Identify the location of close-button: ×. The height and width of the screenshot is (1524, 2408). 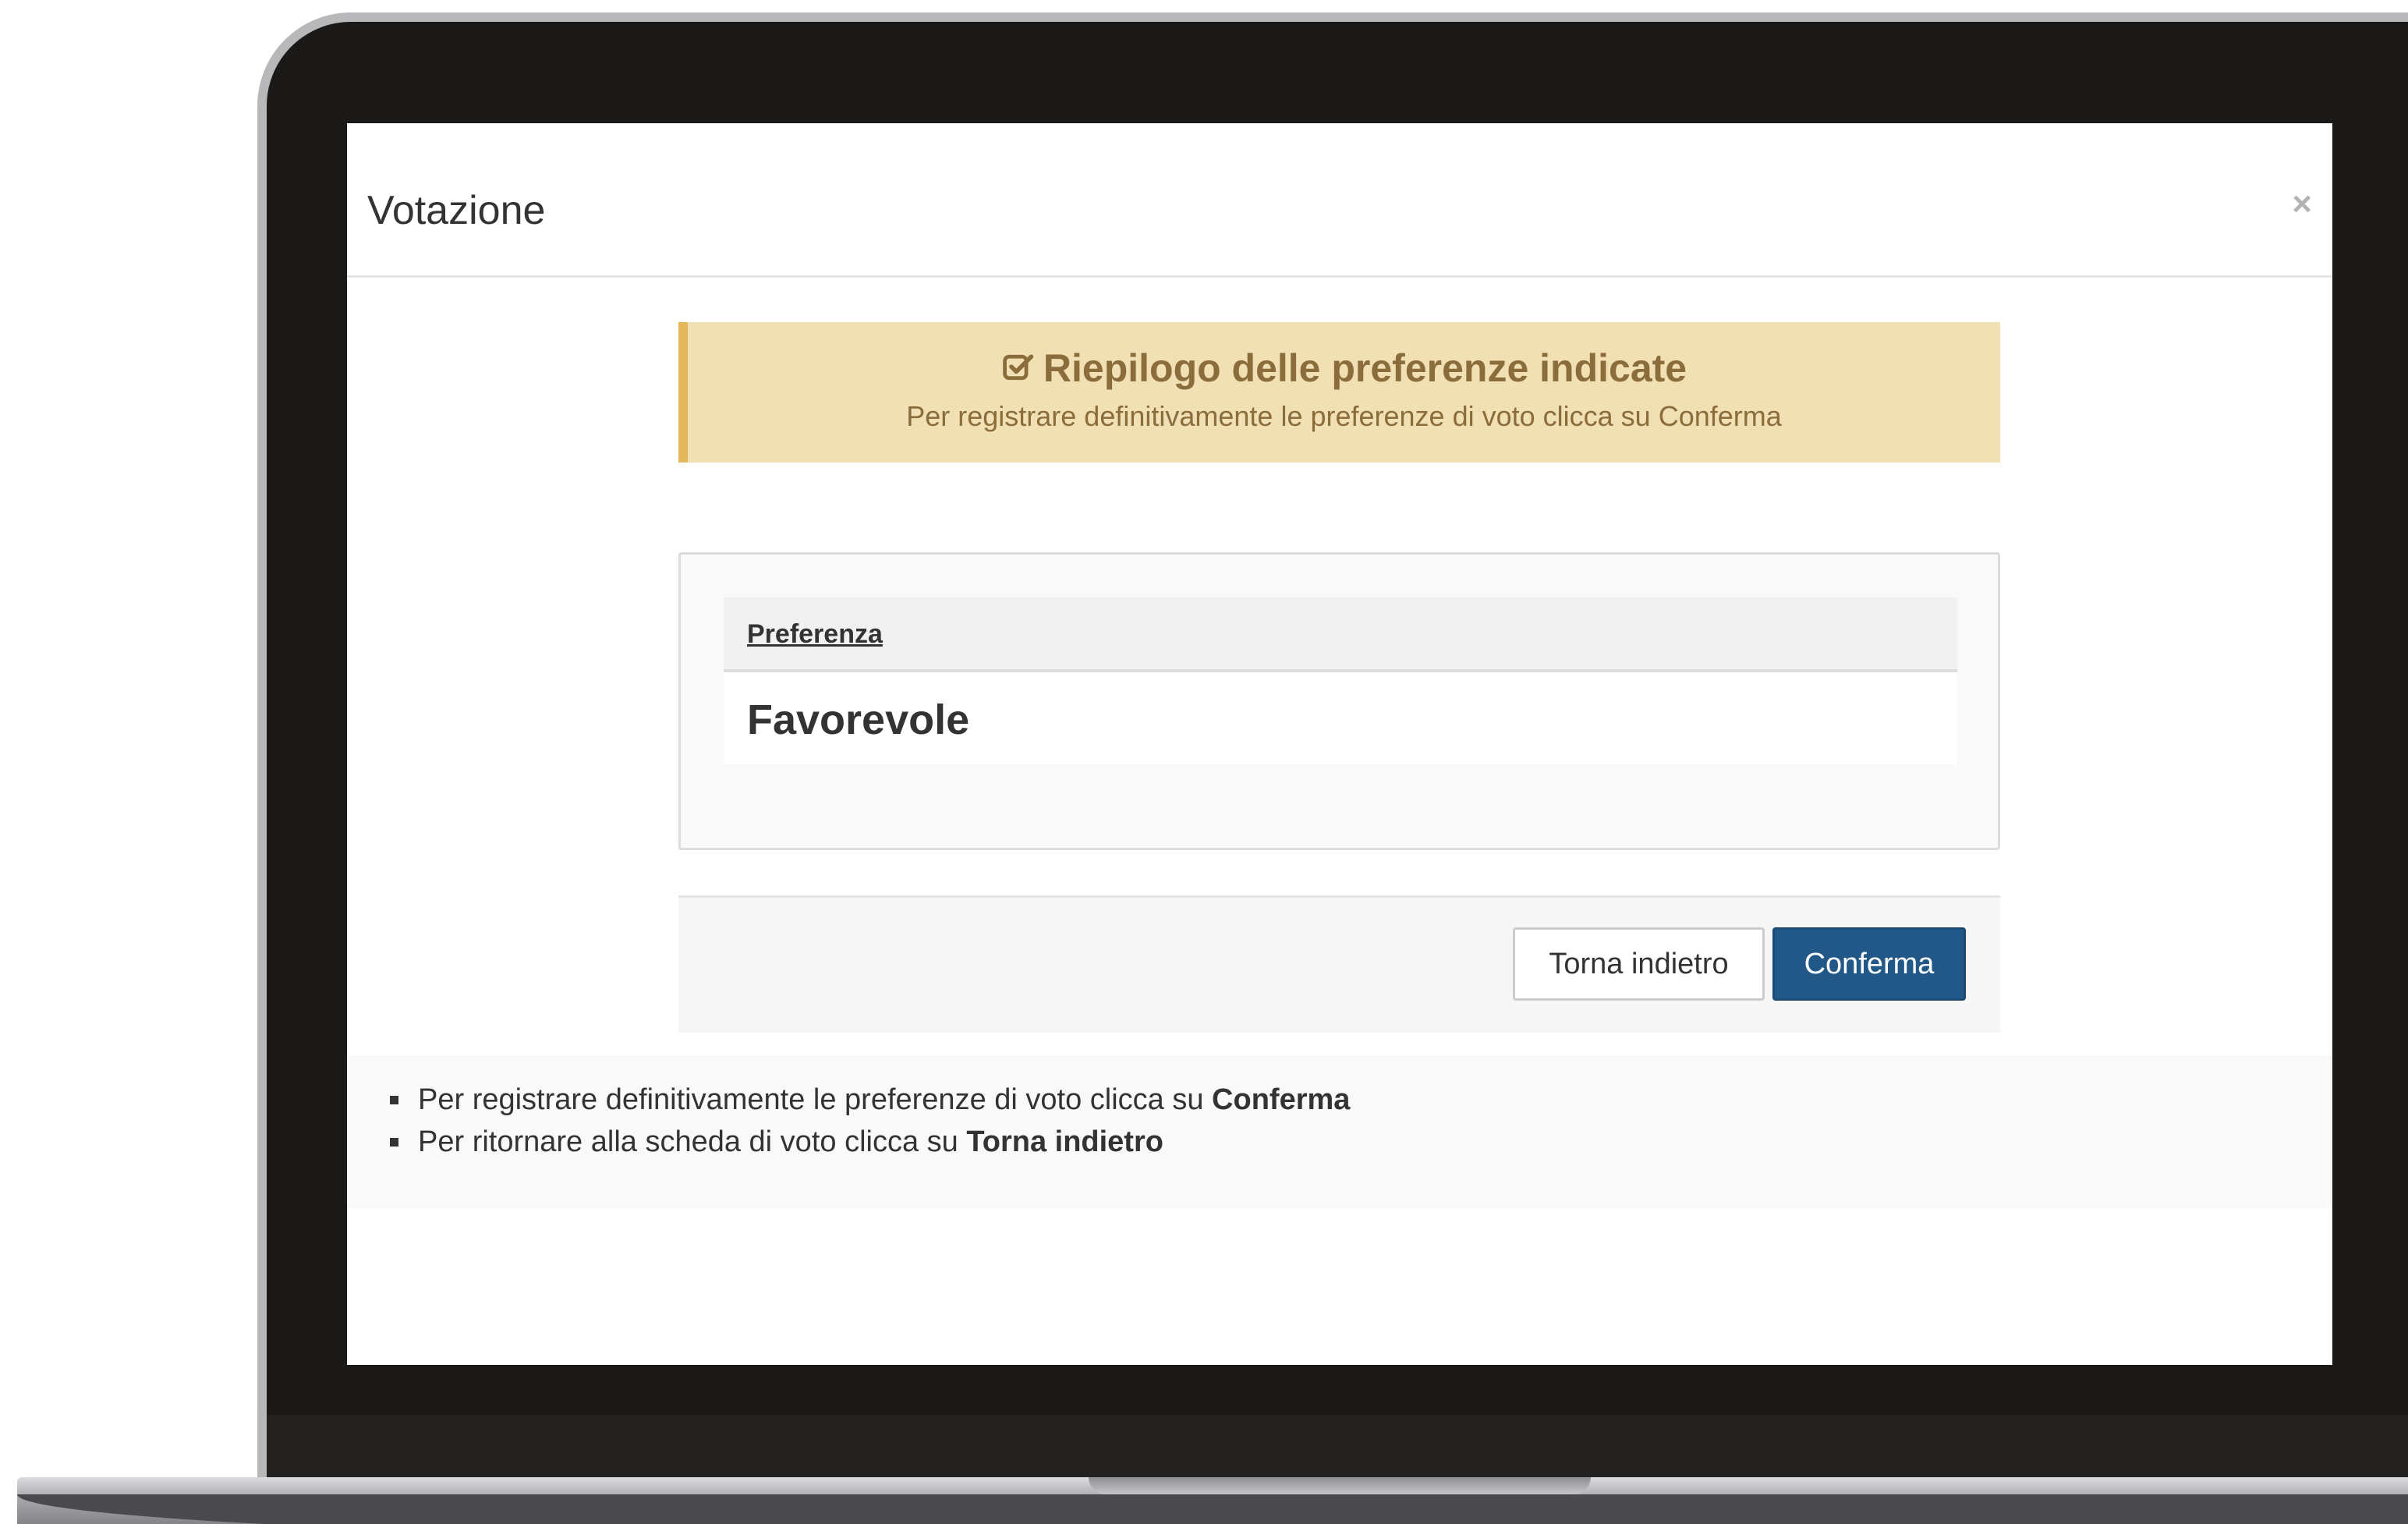
(2302, 205).